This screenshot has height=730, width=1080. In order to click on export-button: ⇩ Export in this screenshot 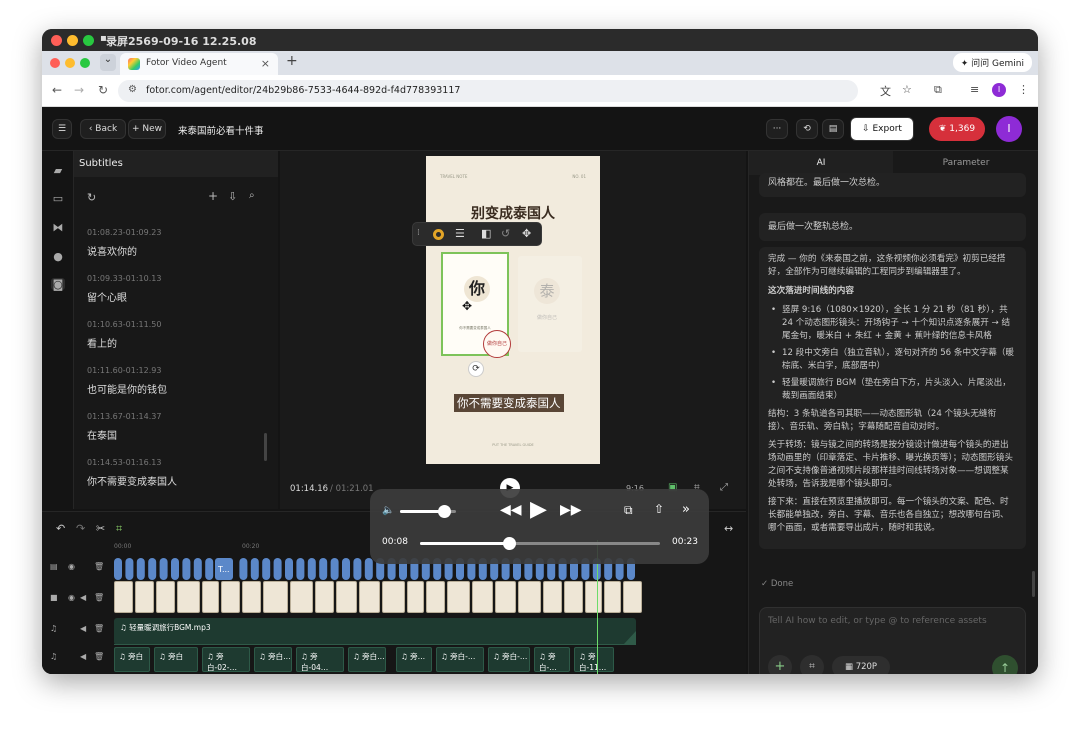, I will do `click(882, 129)`.